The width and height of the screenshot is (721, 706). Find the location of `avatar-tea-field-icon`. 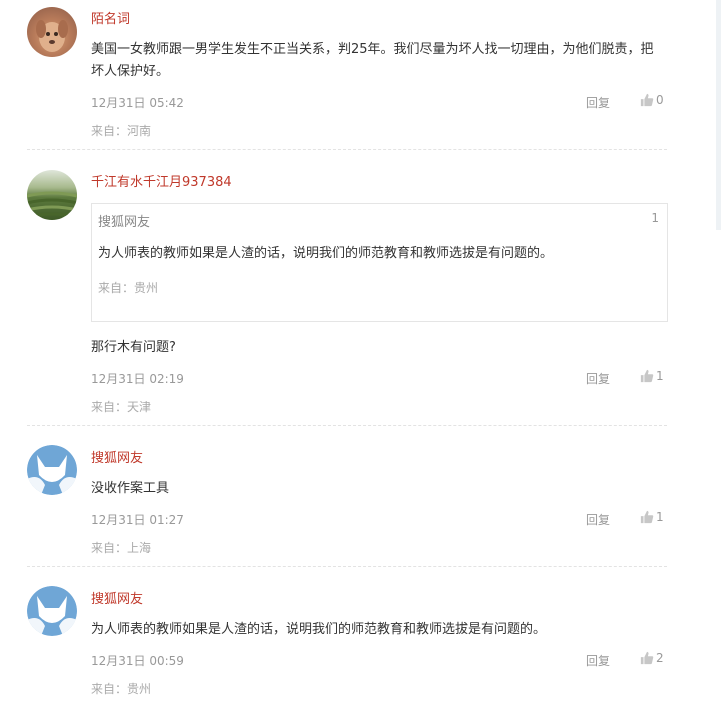

avatar-tea-field-icon is located at coordinates (52, 205).